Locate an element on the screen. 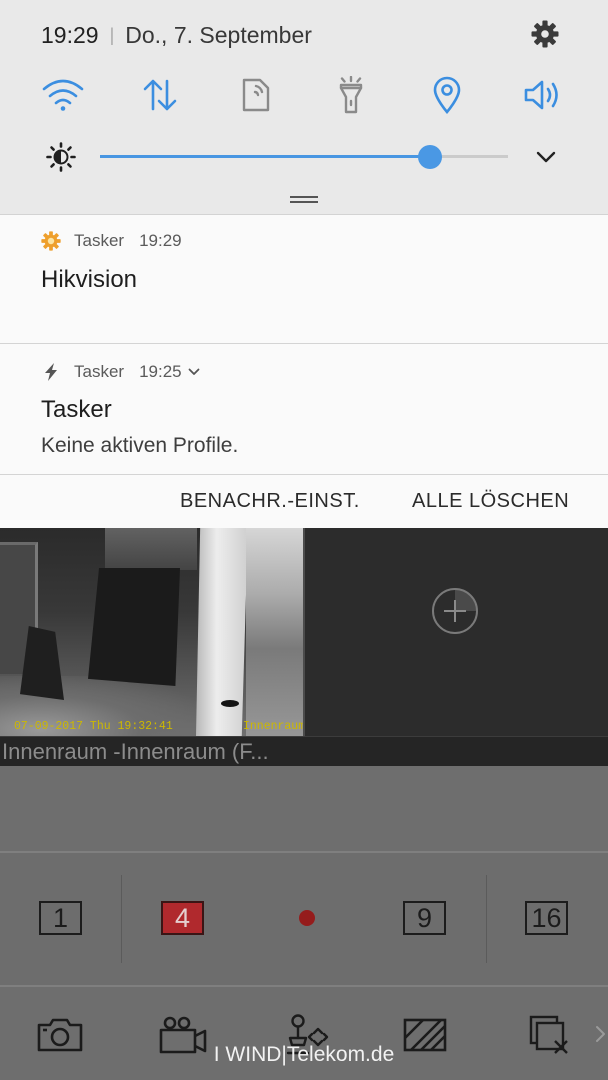 The image size is (608, 1080). chevron-right-icon is located at coordinates (600, 1034).